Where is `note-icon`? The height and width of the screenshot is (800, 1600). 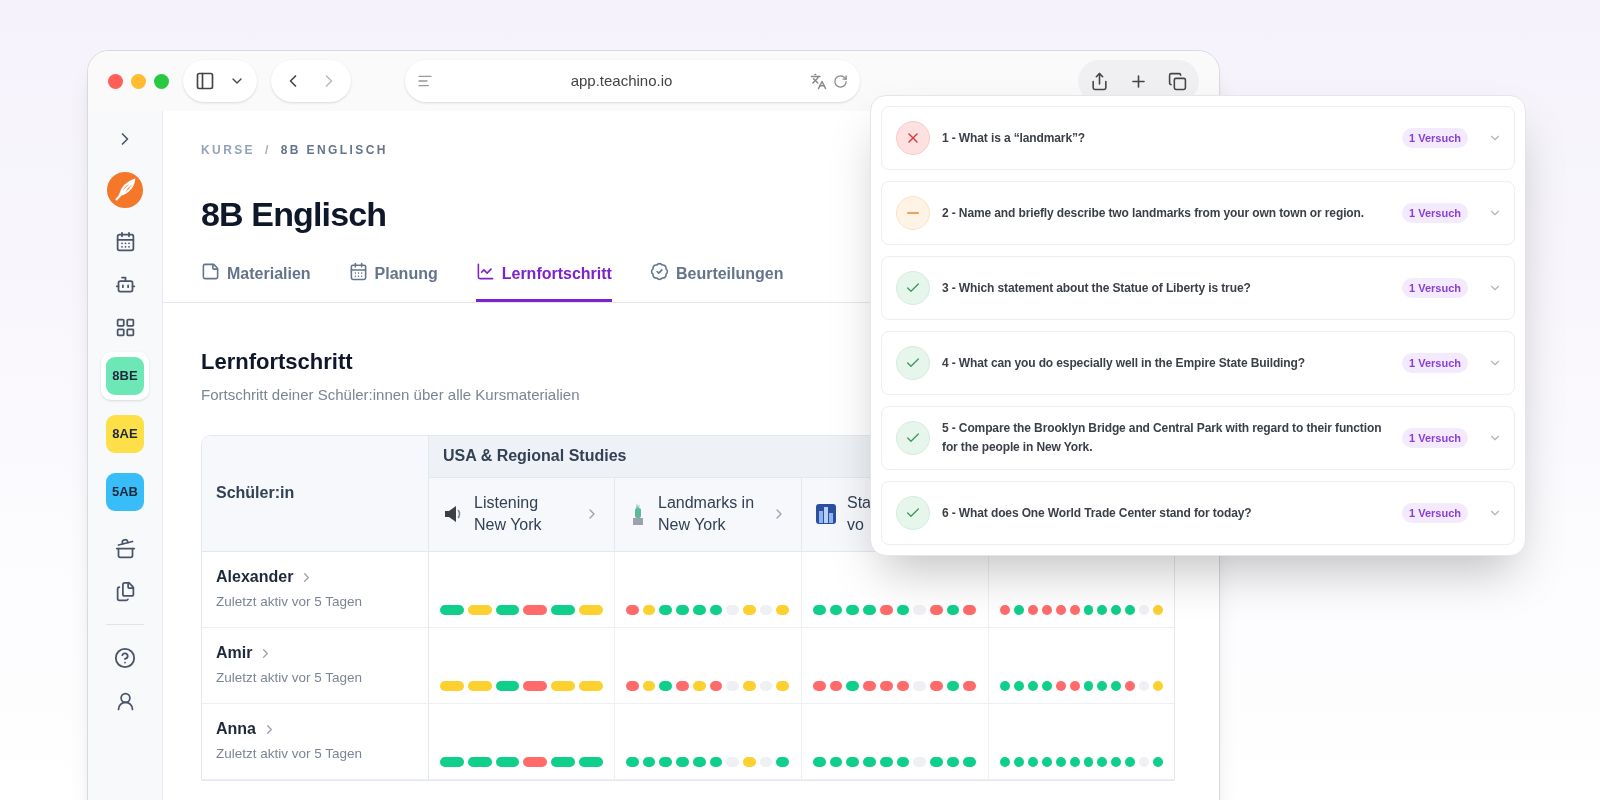 note-icon is located at coordinates (210, 271).